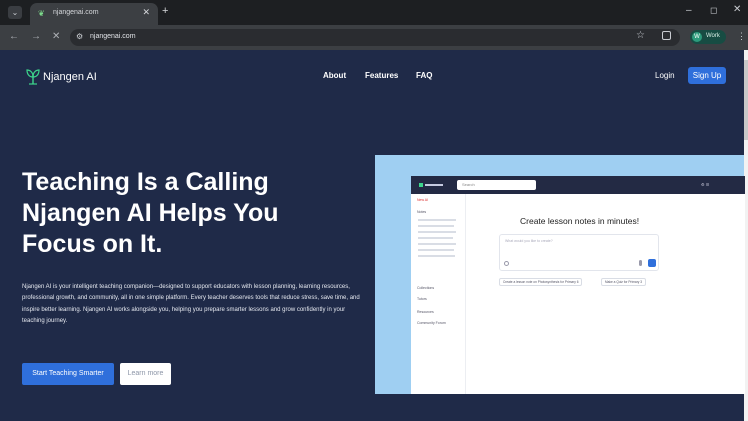 This screenshot has width=748, height=421. I want to click on address-bar: ⚙ njangenai.com, so click(375, 37).